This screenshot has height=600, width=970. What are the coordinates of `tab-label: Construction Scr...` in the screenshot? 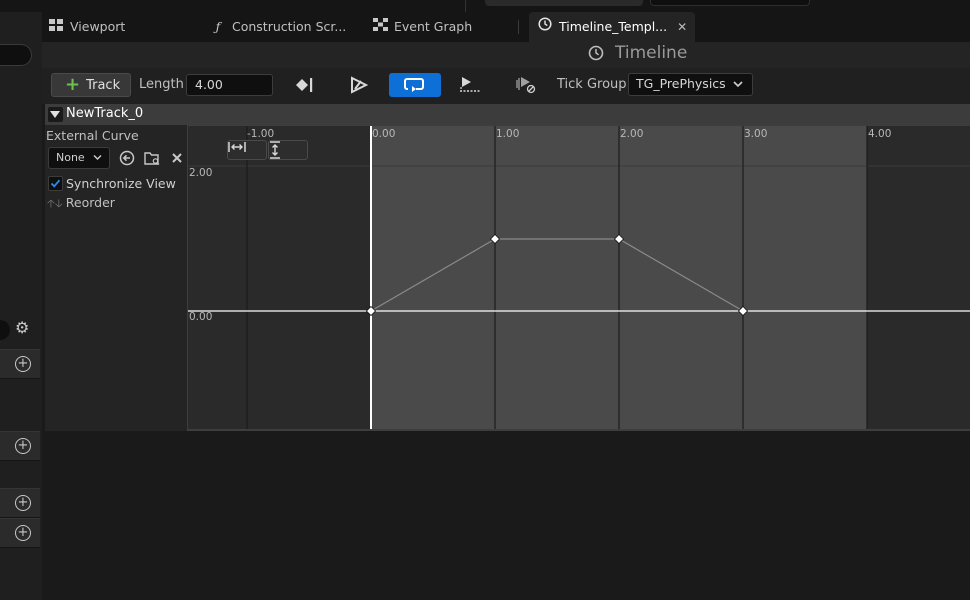 It's located at (289, 26).